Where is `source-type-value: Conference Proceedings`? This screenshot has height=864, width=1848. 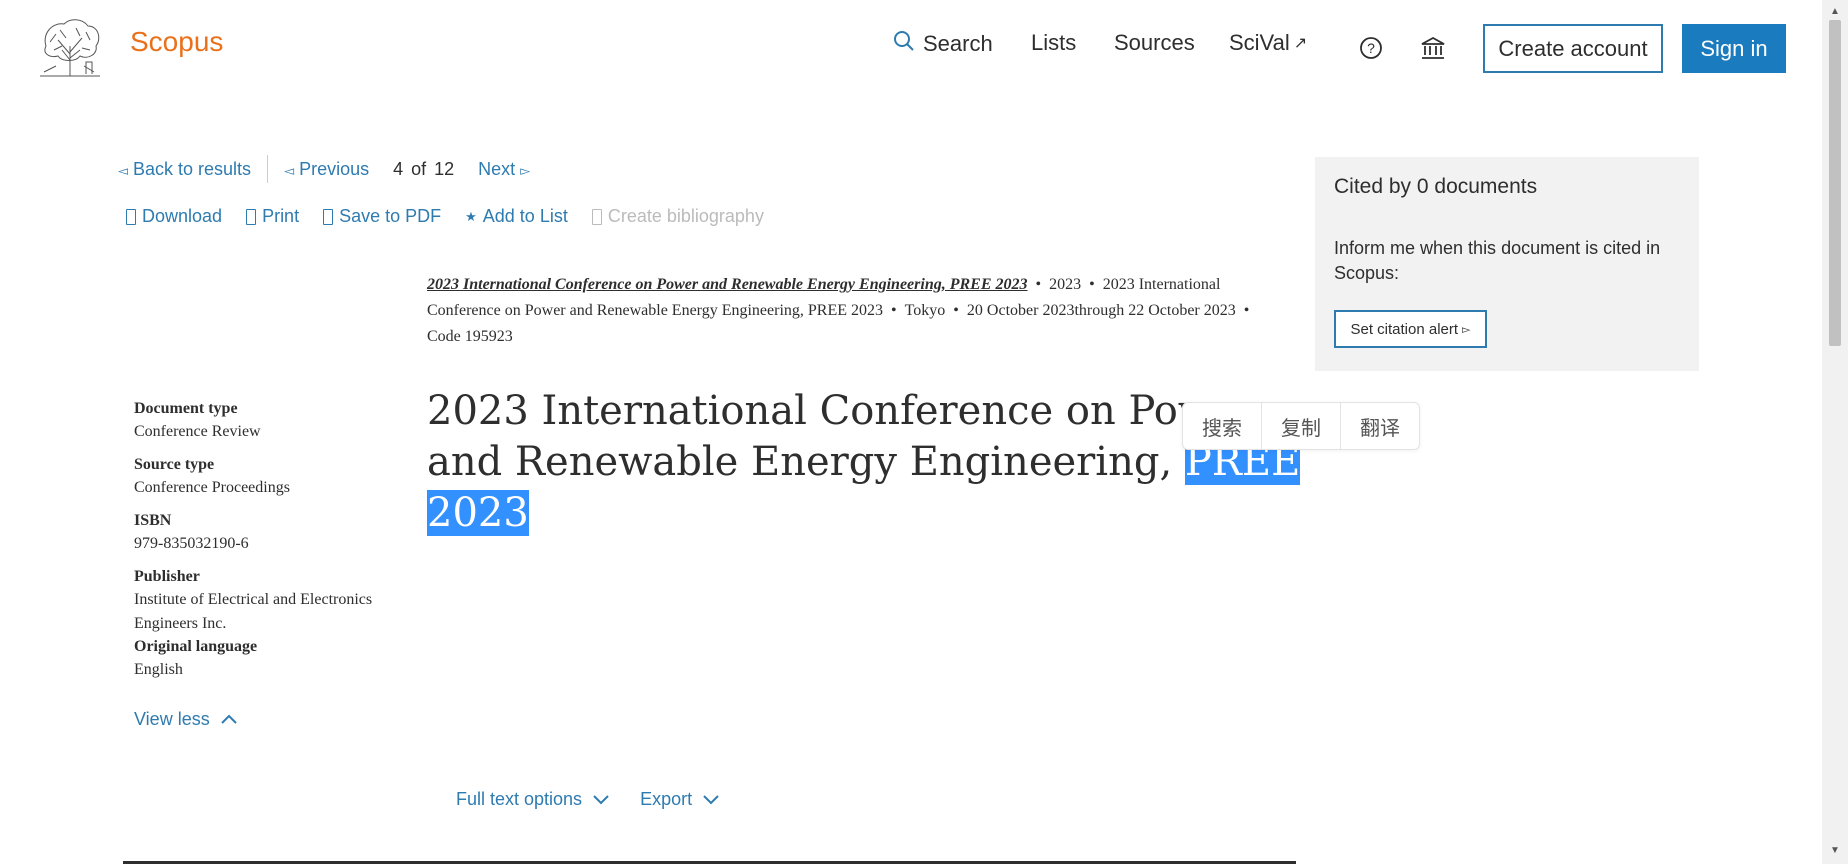
source-type-value: Conference Proceedings is located at coordinates (212, 487).